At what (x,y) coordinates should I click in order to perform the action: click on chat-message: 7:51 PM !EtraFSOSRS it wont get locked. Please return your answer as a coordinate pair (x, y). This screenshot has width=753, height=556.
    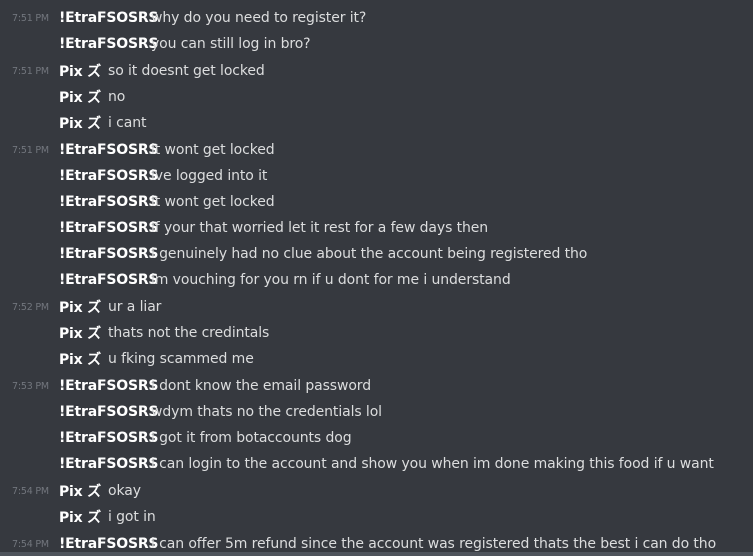
    Looking at the image, I should click on (376, 150).